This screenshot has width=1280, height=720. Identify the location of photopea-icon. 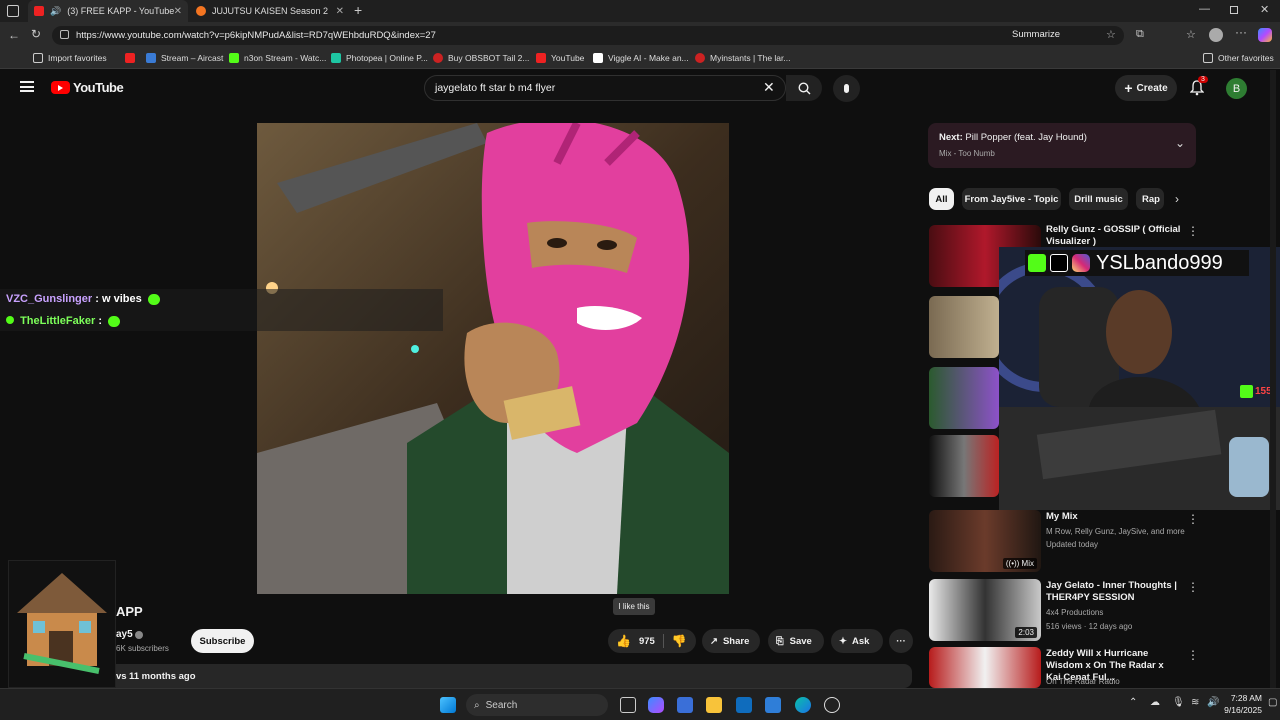
(336, 58).